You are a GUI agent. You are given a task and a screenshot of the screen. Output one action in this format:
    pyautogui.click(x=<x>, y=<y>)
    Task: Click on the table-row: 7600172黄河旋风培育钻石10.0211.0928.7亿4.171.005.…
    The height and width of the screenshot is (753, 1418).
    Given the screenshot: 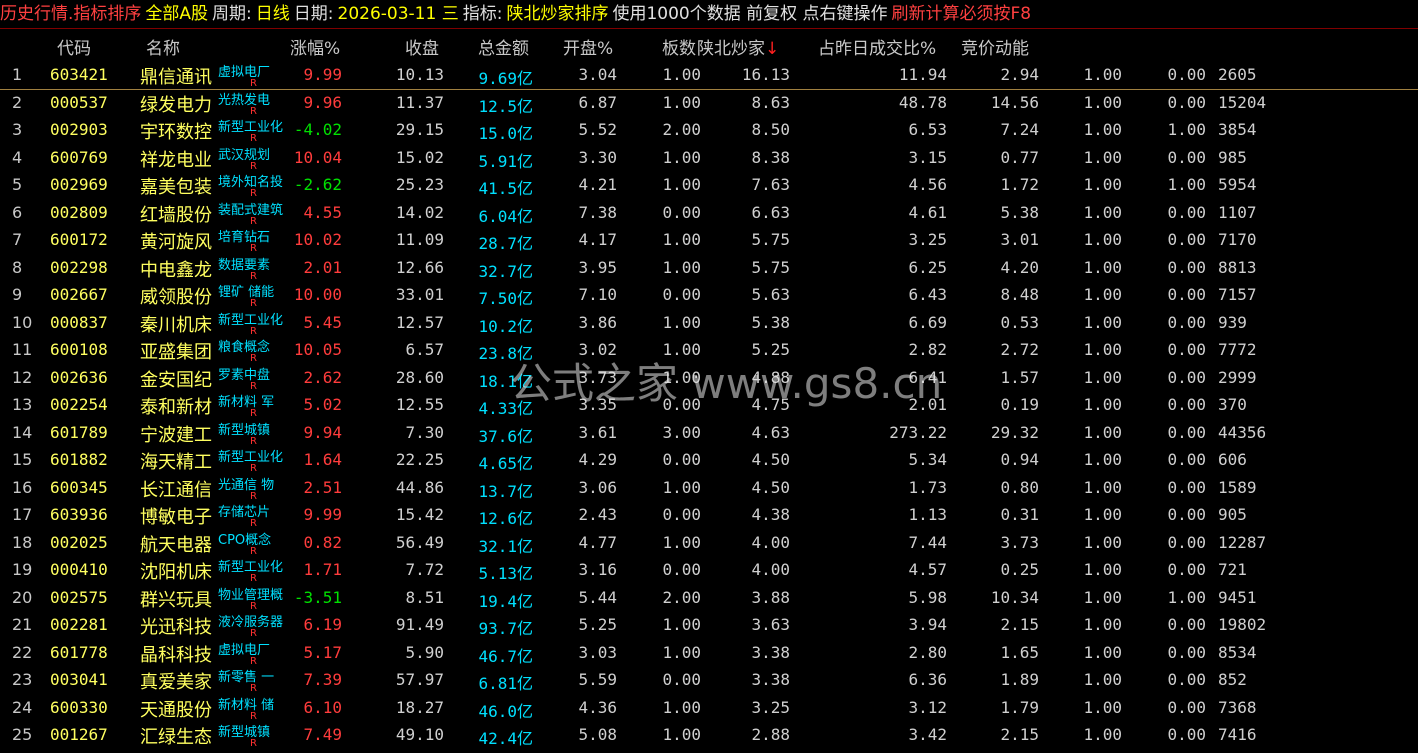 What is the action you would take?
    pyautogui.click(x=709, y=240)
    